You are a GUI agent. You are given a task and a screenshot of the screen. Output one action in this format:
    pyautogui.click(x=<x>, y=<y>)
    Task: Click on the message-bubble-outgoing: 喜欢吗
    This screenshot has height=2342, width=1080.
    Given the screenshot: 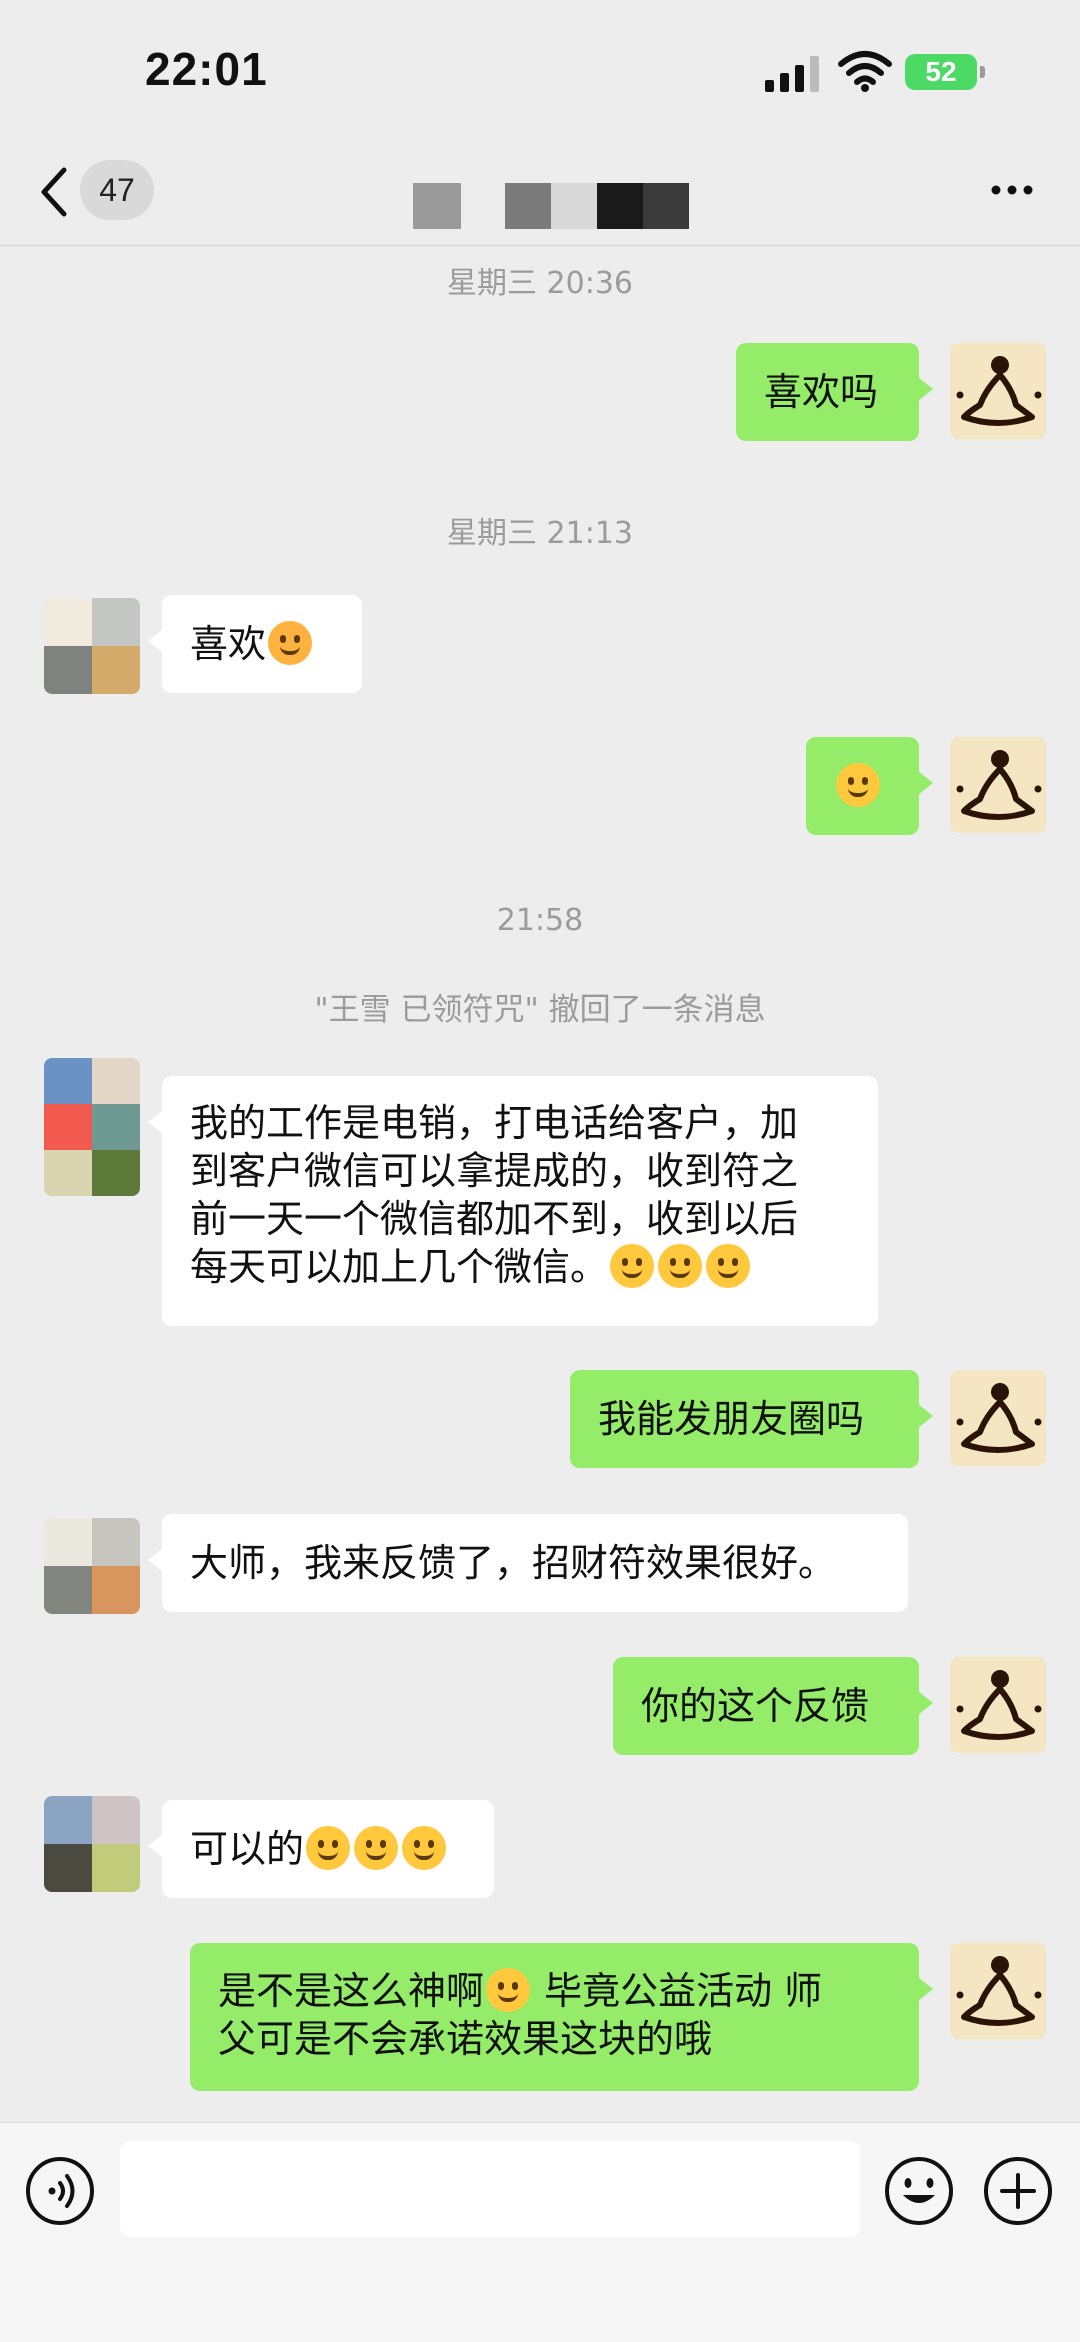 What is the action you would take?
    pyautogui.click(x=834, y=392)
    